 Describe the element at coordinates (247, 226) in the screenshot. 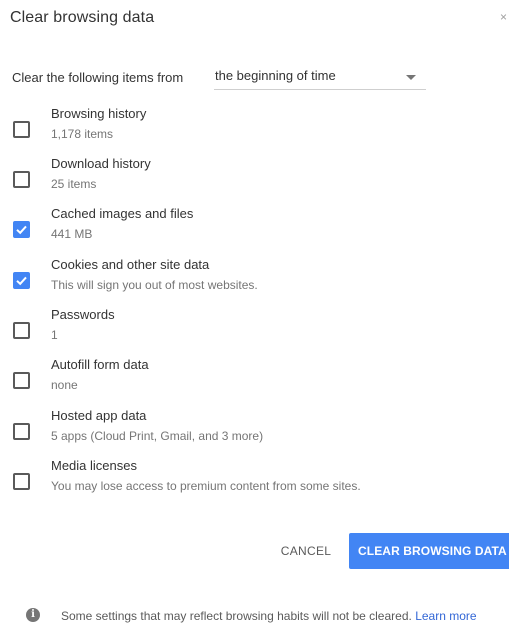

I see `option-cached-images: Cached images and files 441 MB` at that location.